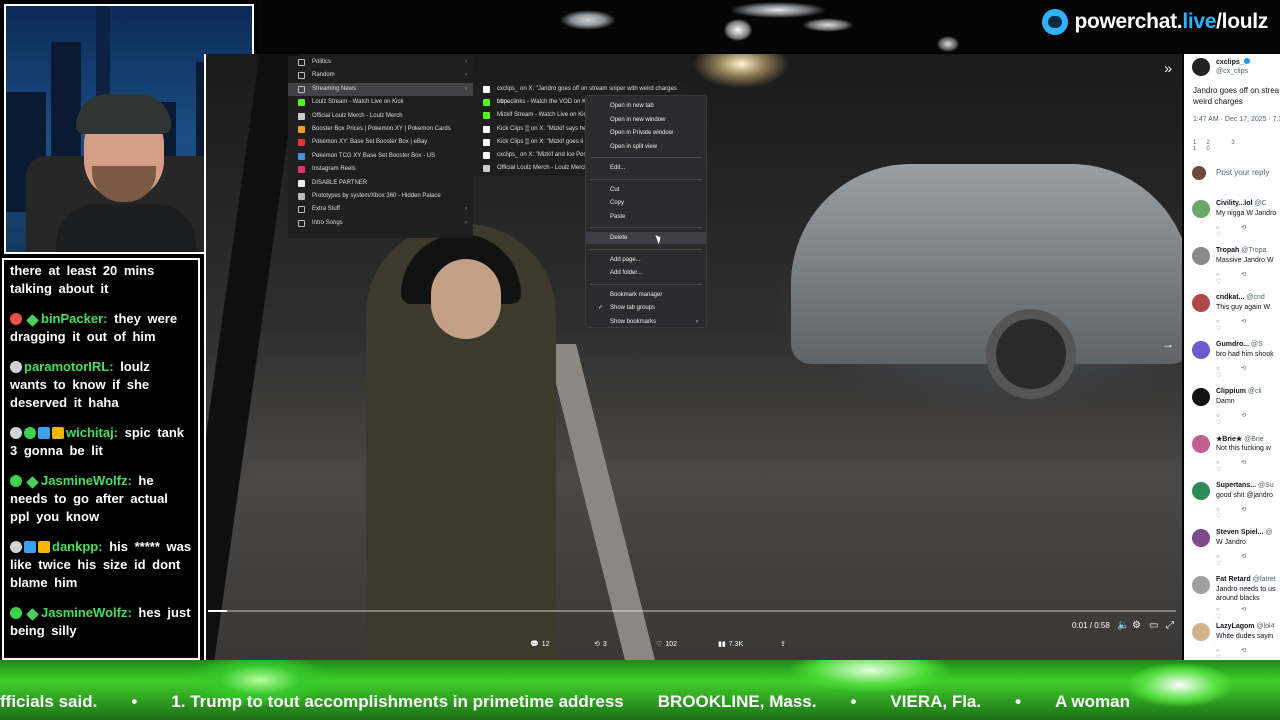 The width and height of the screenshot is (1280, 720). I want to click on context-menu-item: Show bookmarks ›, so click(646, 322).